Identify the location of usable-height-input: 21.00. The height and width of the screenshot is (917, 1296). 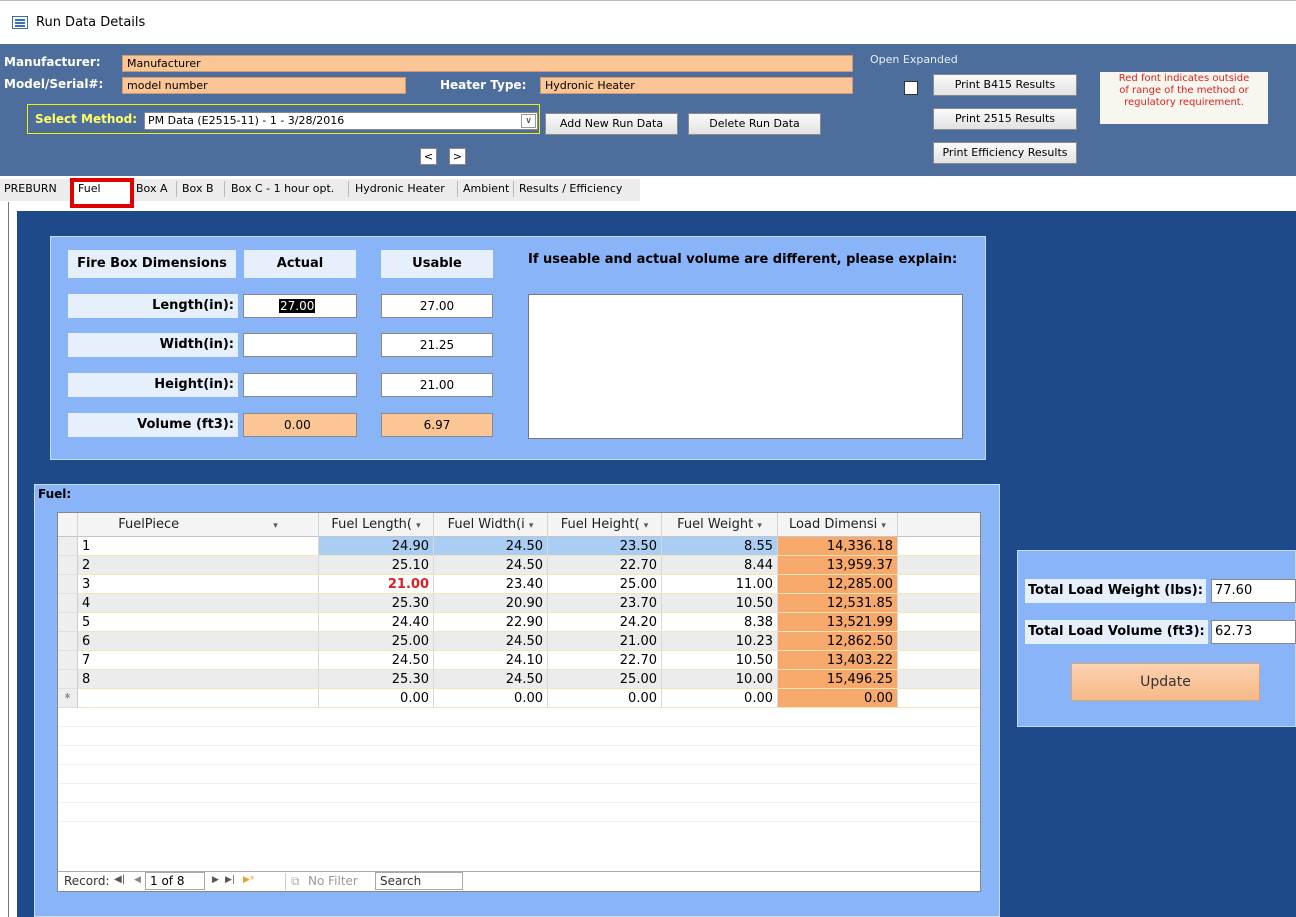
(437, 385).